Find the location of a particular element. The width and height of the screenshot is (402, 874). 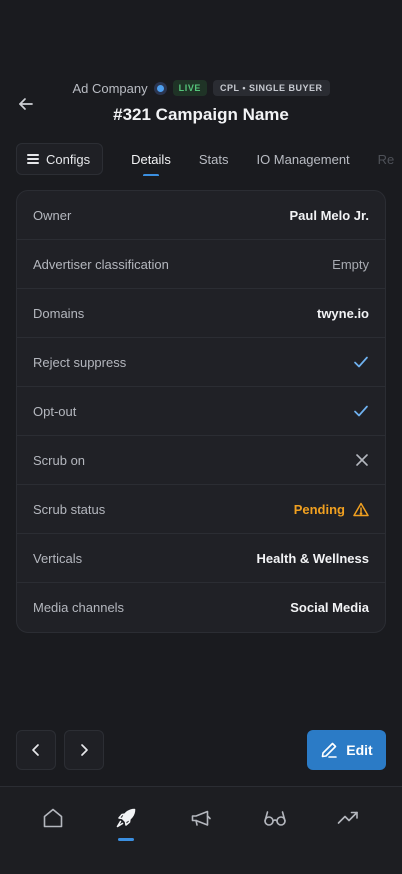

detail-row-domains: Domains twyne.io is located at coordinates (201, 313).